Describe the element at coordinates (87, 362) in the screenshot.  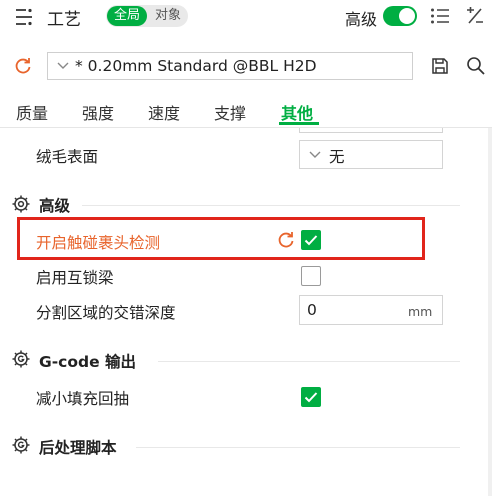
I see `section-title-gcode: G-code 输出` at that location.